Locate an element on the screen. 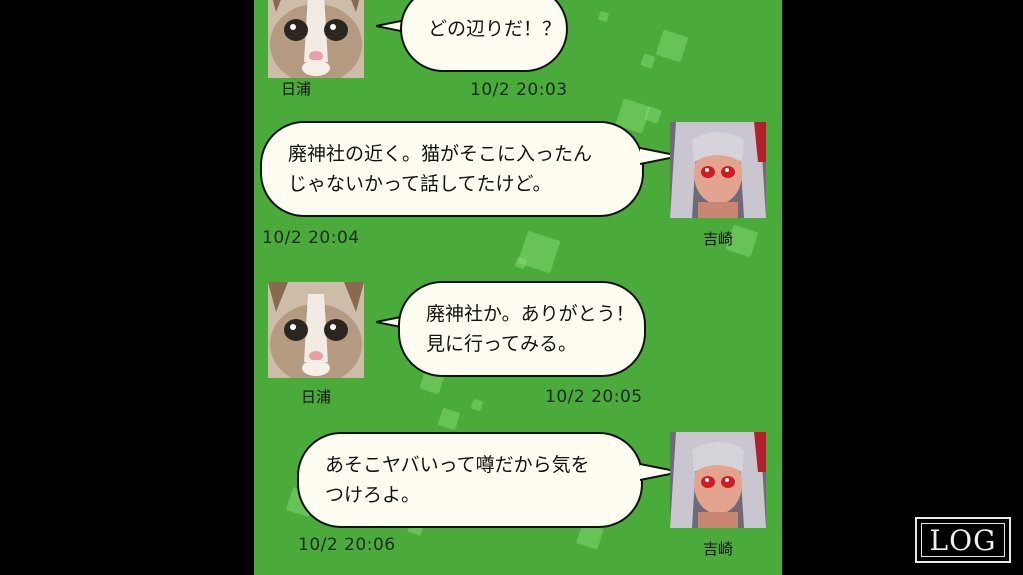 The width and height of the screenshot is (1023, 575). message-bubble: あそこヤバいって噂だから気を つけろよ。 is located at coordinates (470, 480).